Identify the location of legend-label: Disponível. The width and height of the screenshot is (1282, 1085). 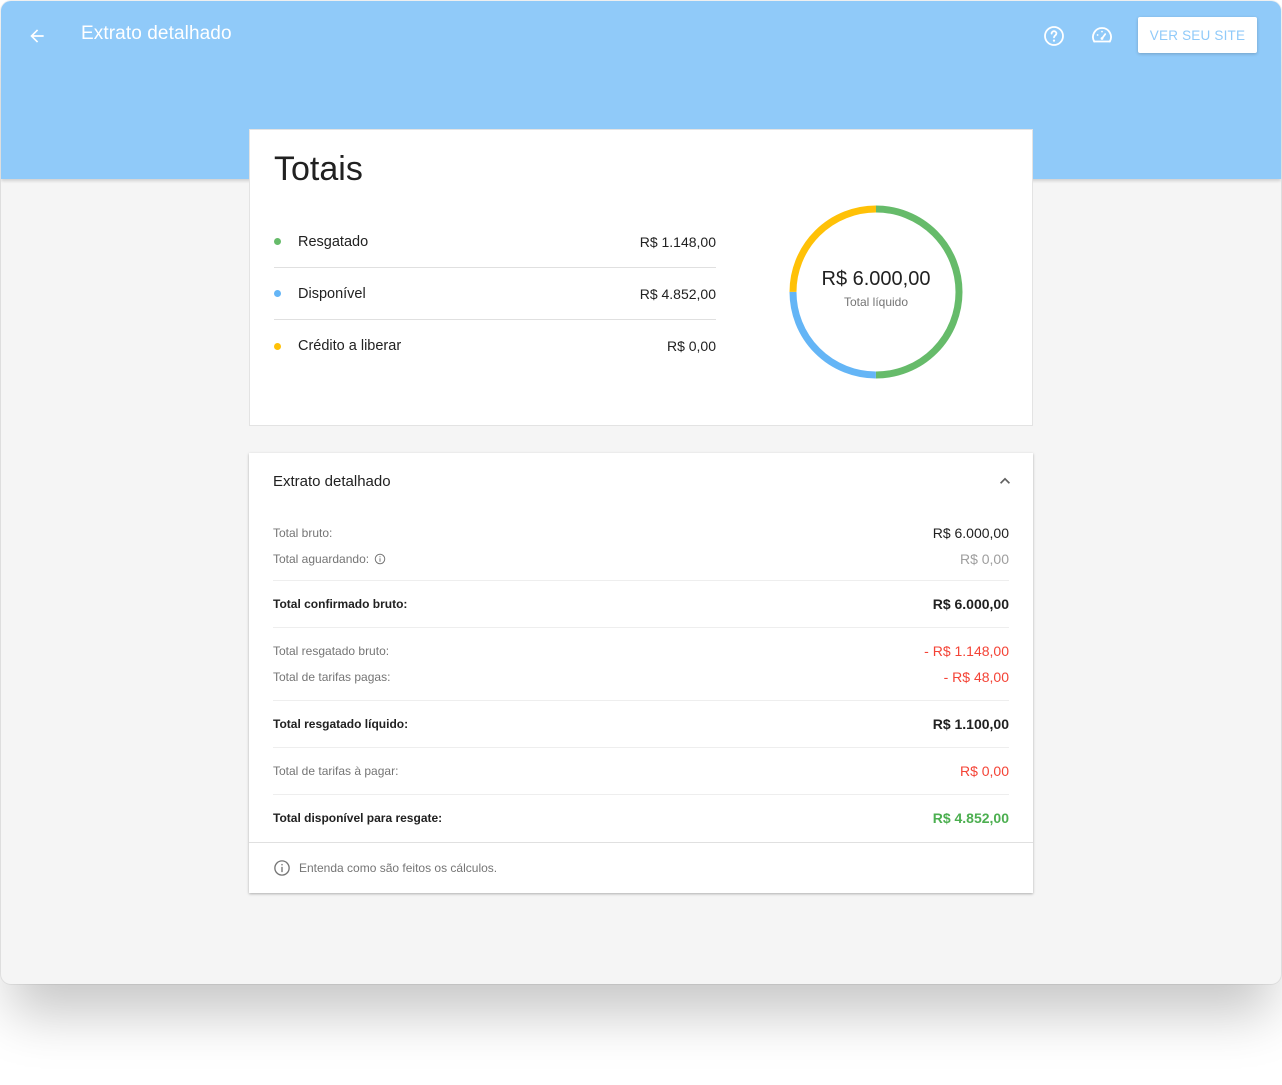
(332, 293).